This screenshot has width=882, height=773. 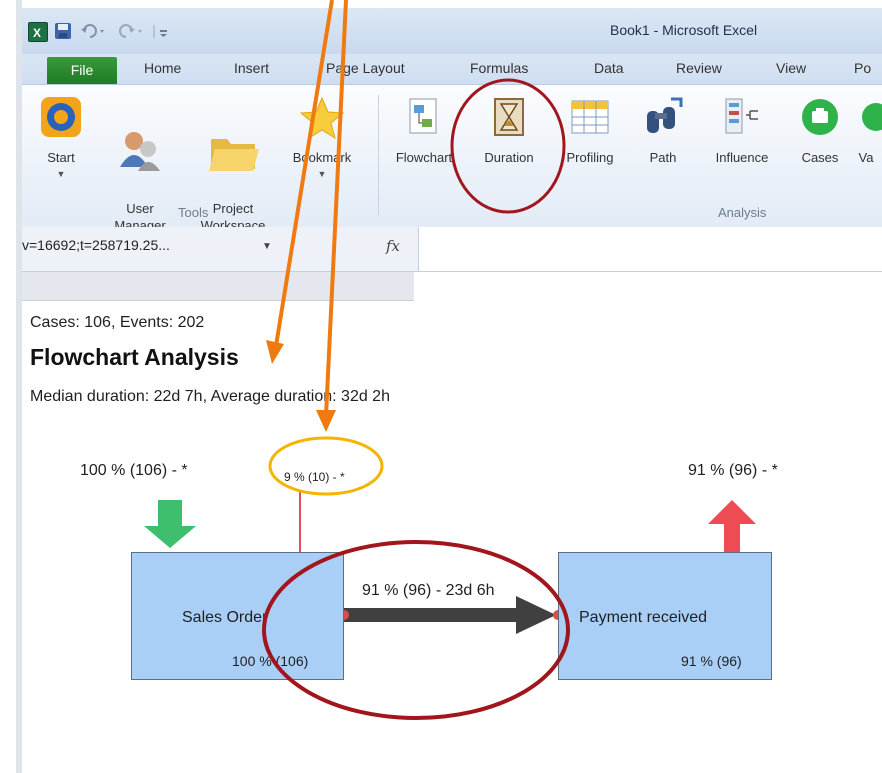 I want to click on node-sales-order-label: Sales Order, so click(x=225, y=617).